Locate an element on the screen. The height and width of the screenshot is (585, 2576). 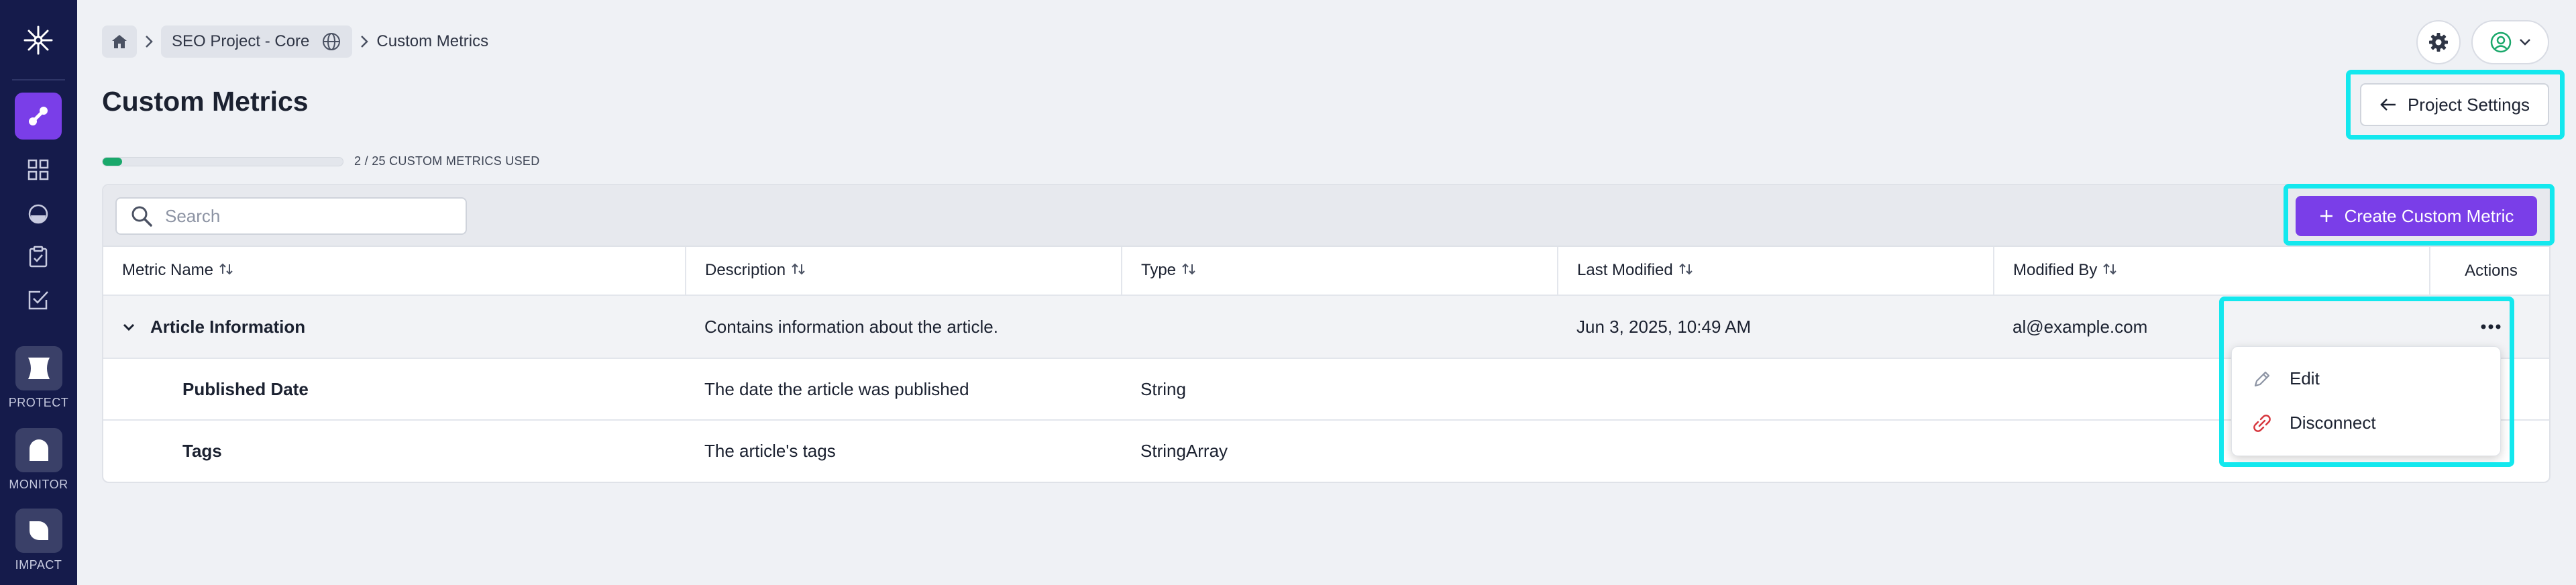
breadcrumb-current: Custom Metrics is located at coordinates (432, 41).